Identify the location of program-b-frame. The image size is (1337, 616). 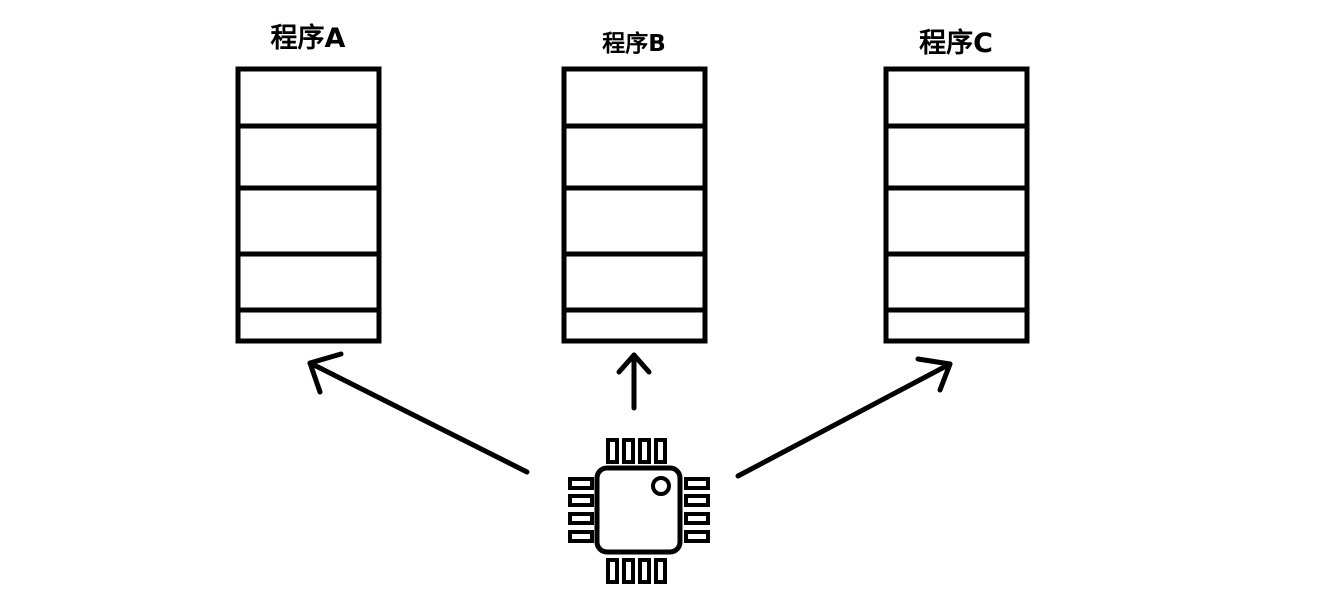
(634, 205).